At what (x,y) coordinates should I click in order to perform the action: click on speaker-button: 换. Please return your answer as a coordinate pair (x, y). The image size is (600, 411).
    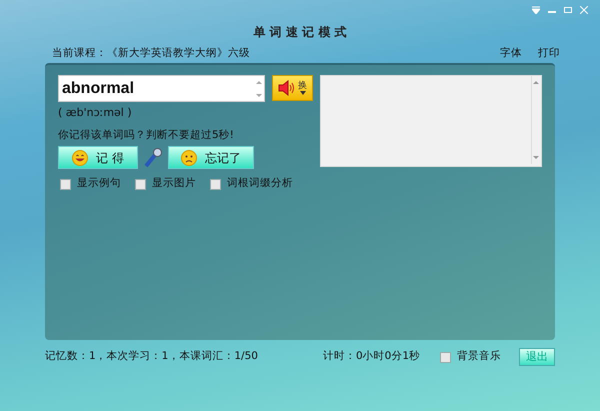
    Looking at the image, I should click on (292, 88).